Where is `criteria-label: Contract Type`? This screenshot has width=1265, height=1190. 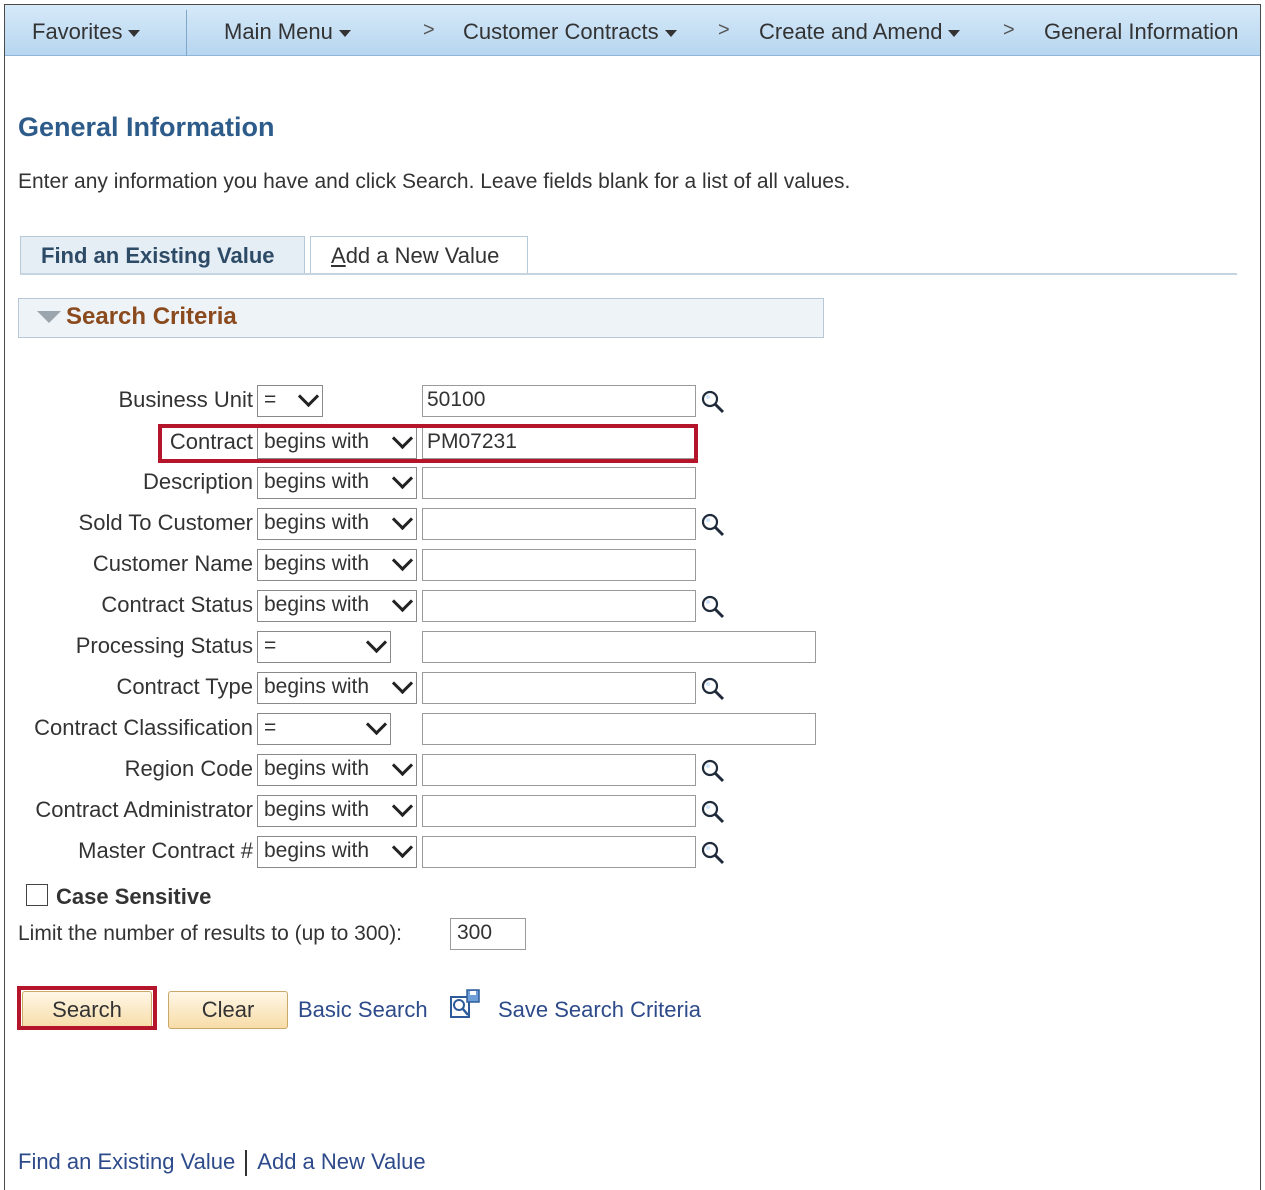 criteria-label: Contract Type is located at coordinates (184, 686).